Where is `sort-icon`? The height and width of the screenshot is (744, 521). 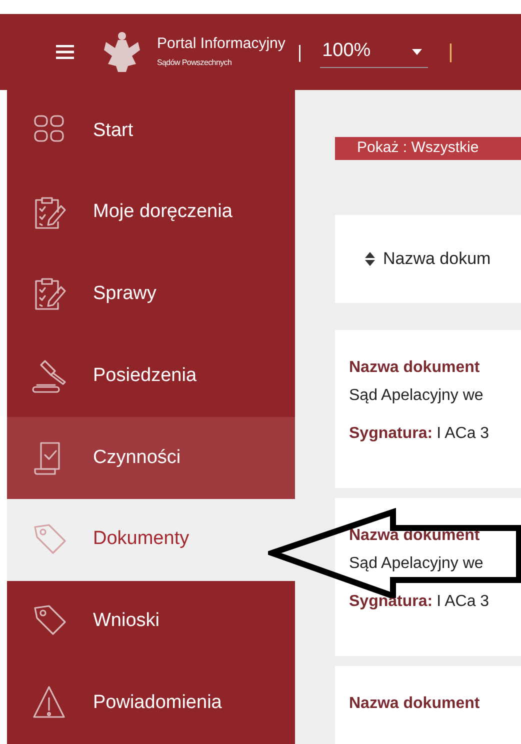
sort-icon is located at coordinates (370, 259).